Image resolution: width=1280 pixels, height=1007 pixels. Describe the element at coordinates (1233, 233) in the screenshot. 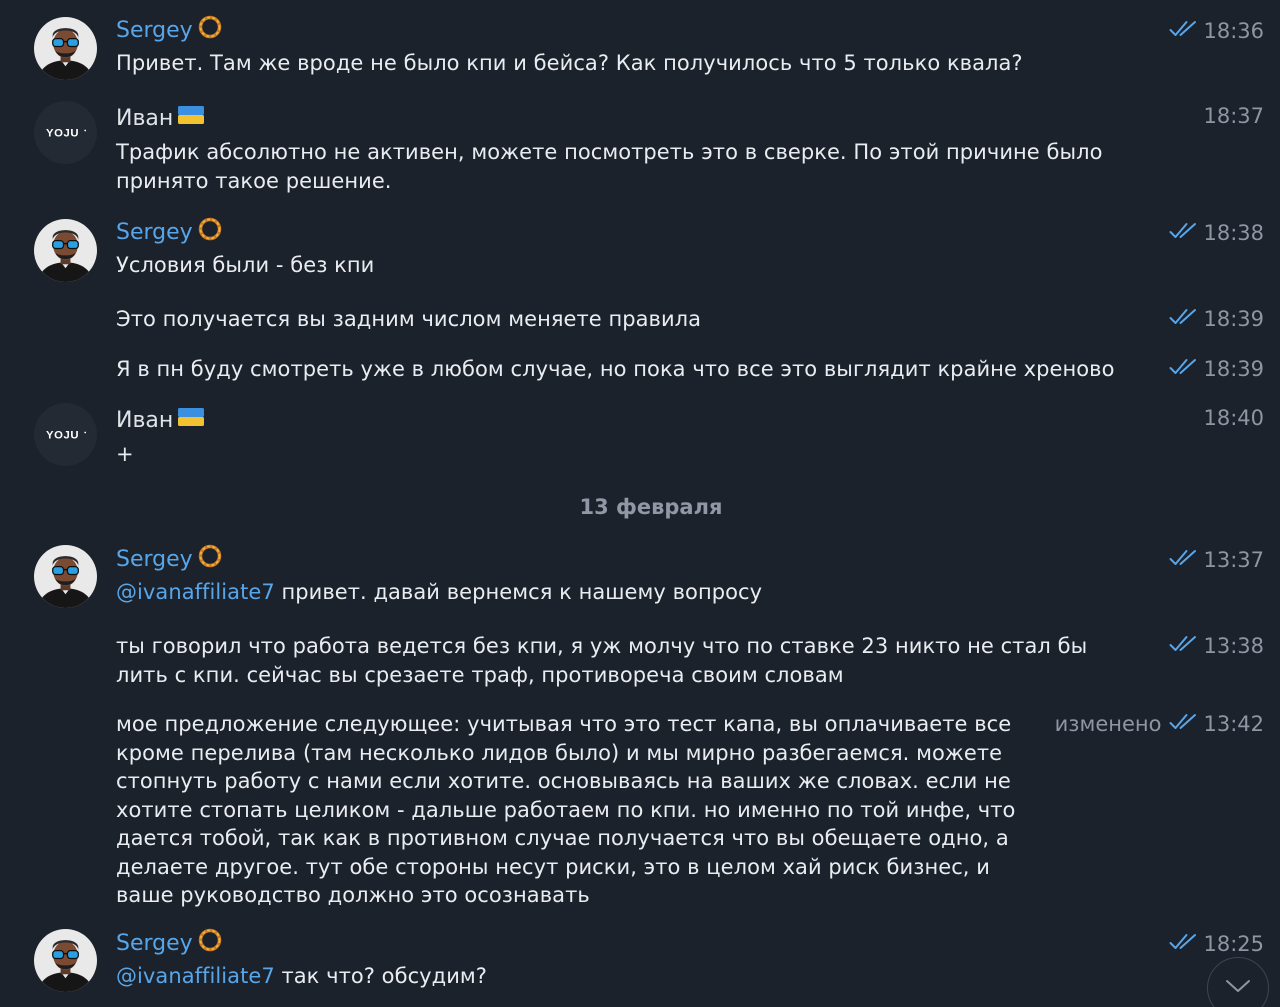

I see `message-time: 18:38` at that location.